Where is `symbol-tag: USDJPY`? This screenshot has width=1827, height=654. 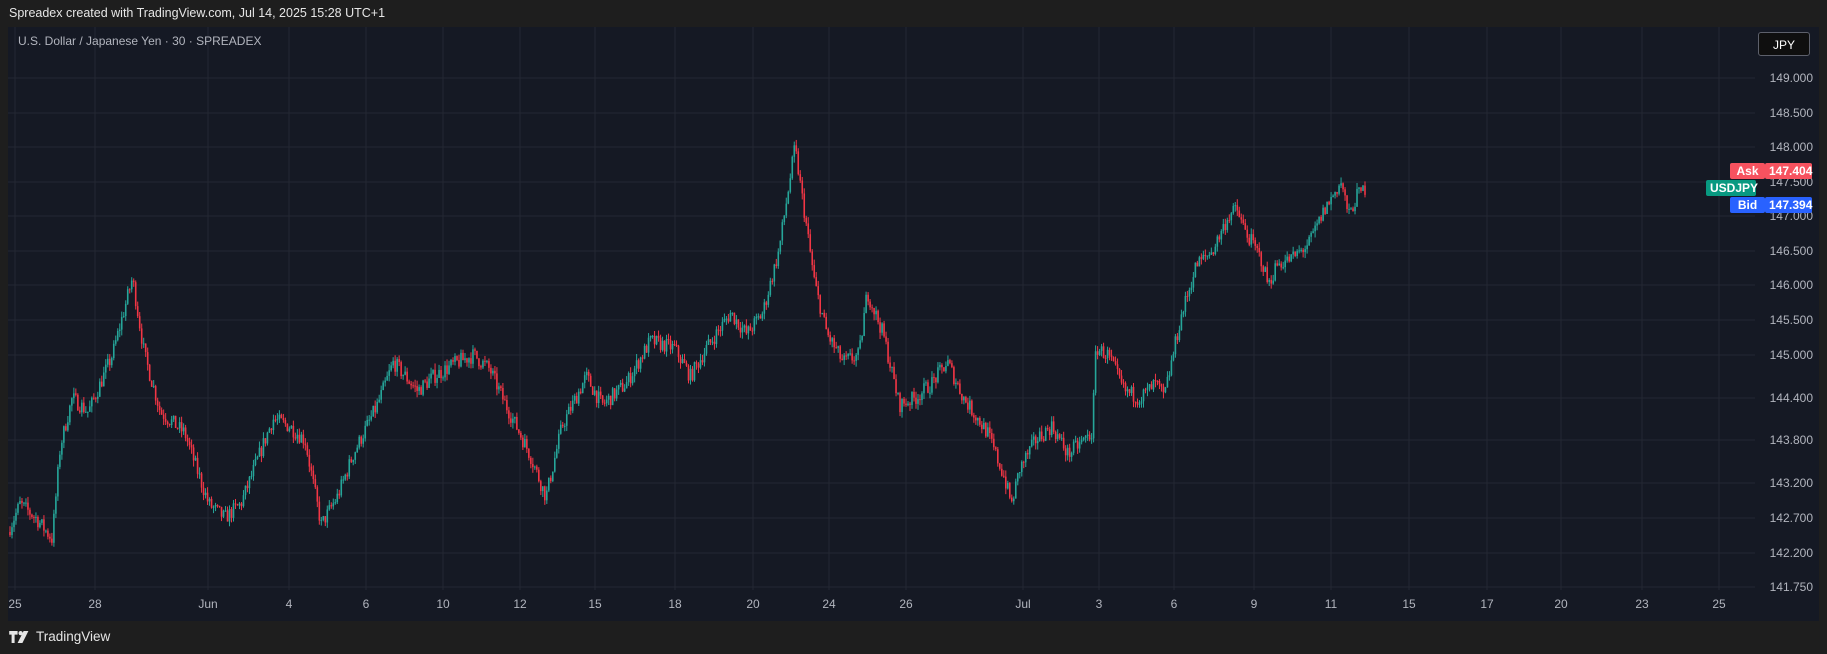
symbol-tag: USDJPY is located at coordinates (1732, 188).